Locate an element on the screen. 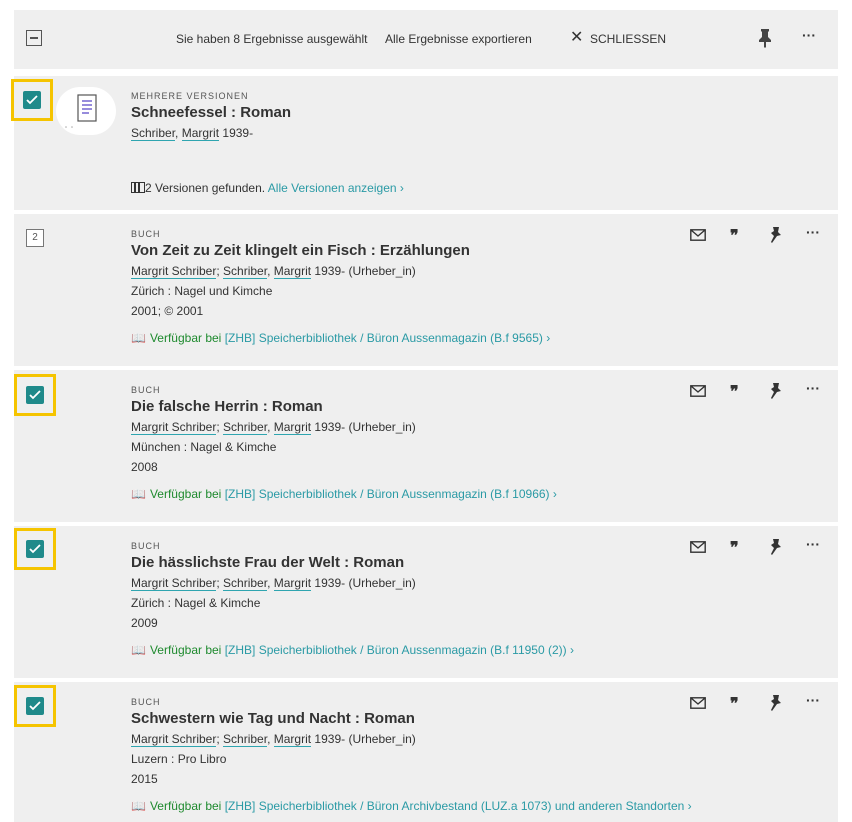 The width and height of the screenshot is (852, 822). year: 2008 is located at coordinates (144, 467).